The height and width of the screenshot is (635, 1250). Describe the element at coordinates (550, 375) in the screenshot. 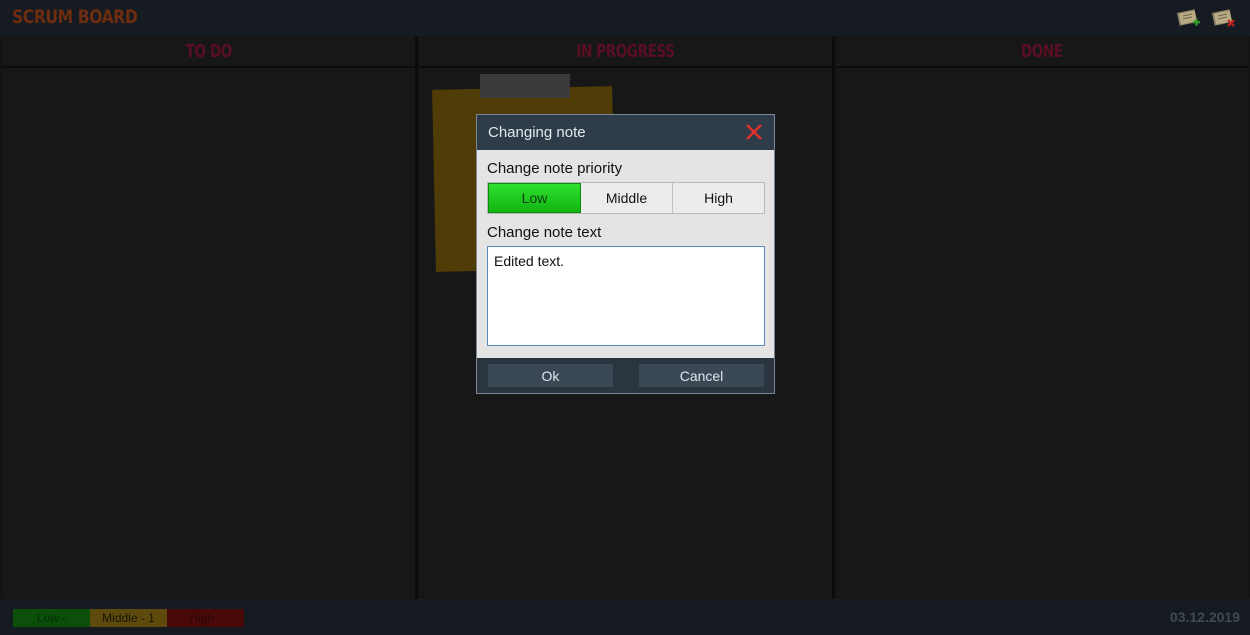

I see `ok-button: Ok` at that location.